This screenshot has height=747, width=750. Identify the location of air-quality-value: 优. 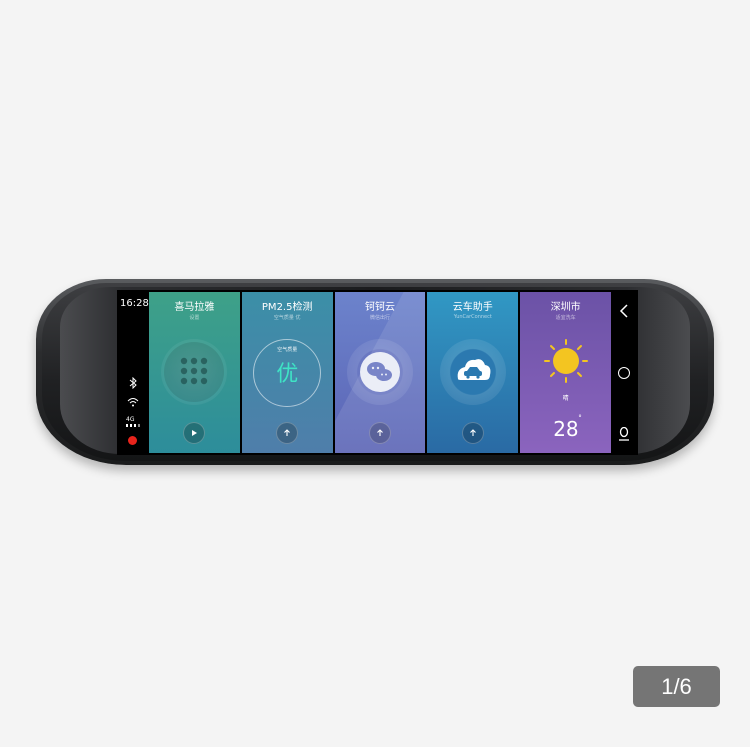
(287, 374).